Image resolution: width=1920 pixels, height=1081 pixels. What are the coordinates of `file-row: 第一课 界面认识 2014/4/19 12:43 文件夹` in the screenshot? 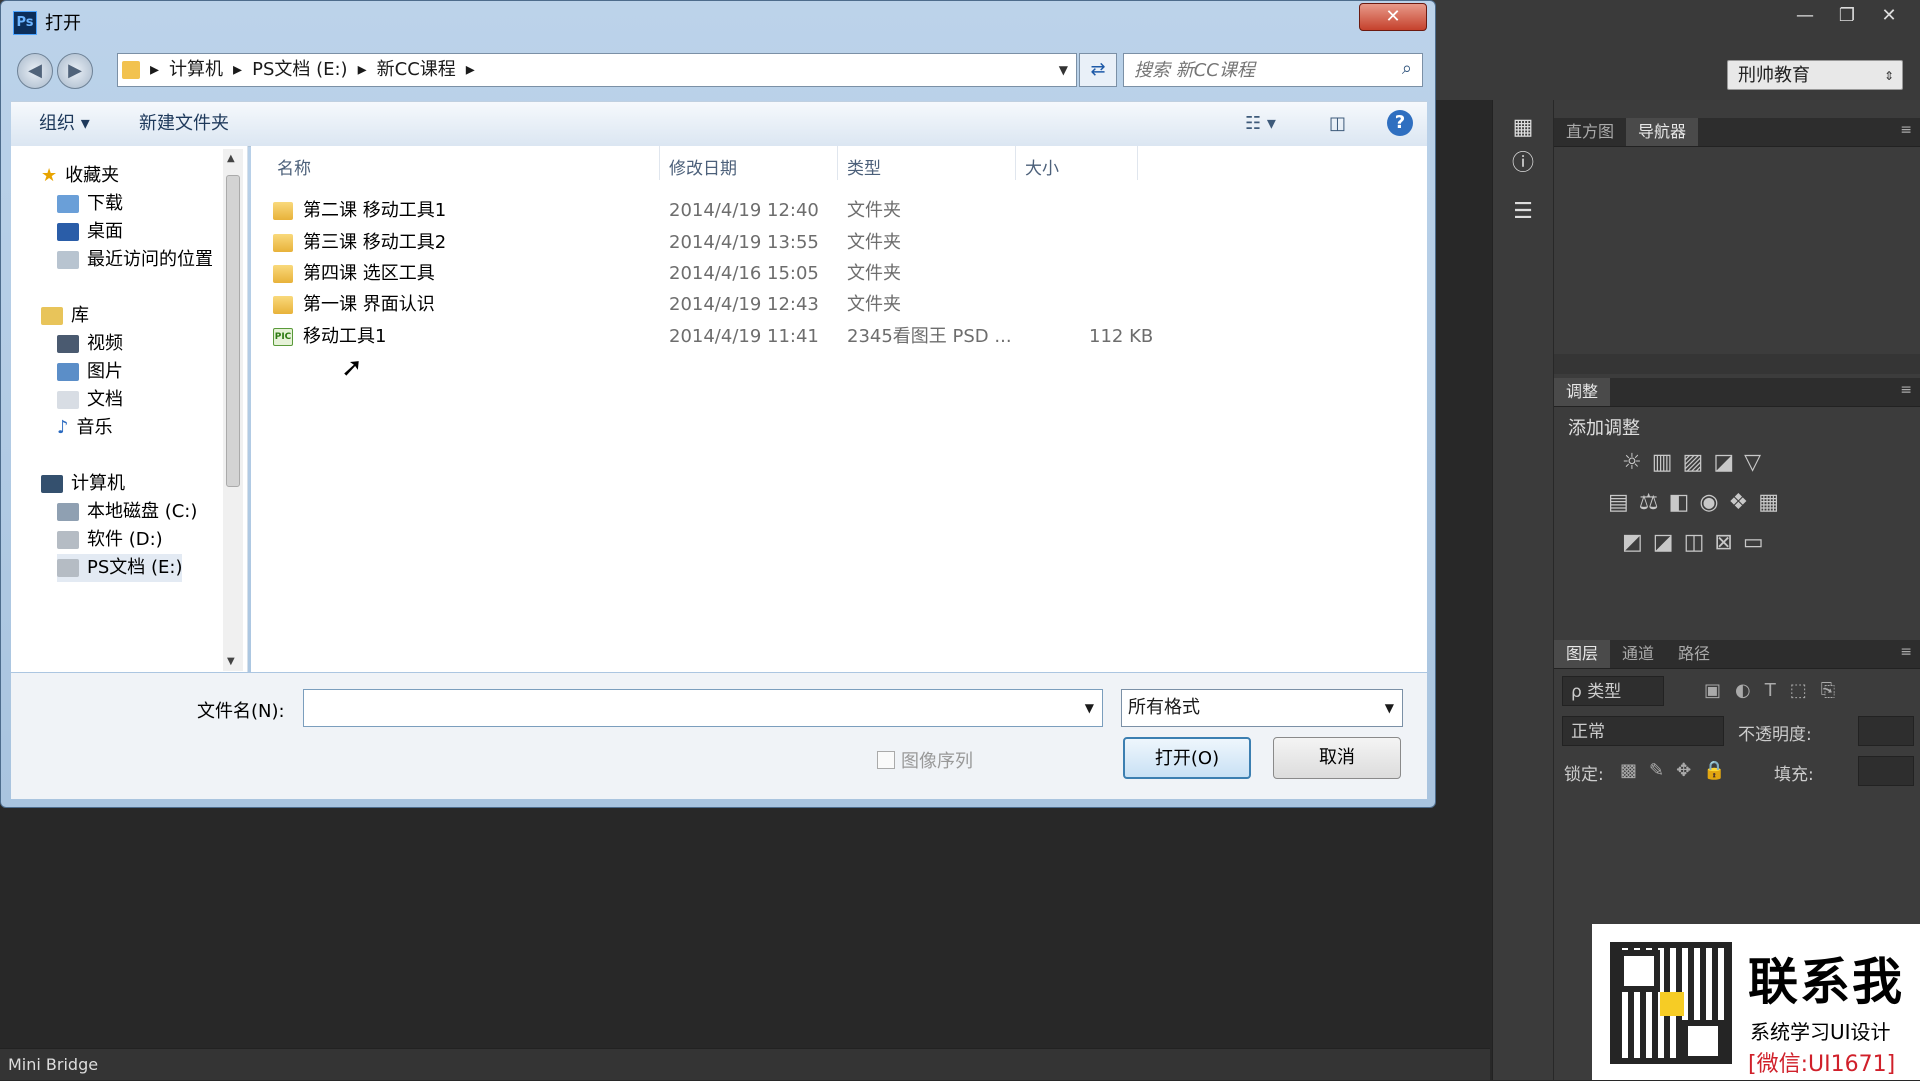 It's located at (843, 305).